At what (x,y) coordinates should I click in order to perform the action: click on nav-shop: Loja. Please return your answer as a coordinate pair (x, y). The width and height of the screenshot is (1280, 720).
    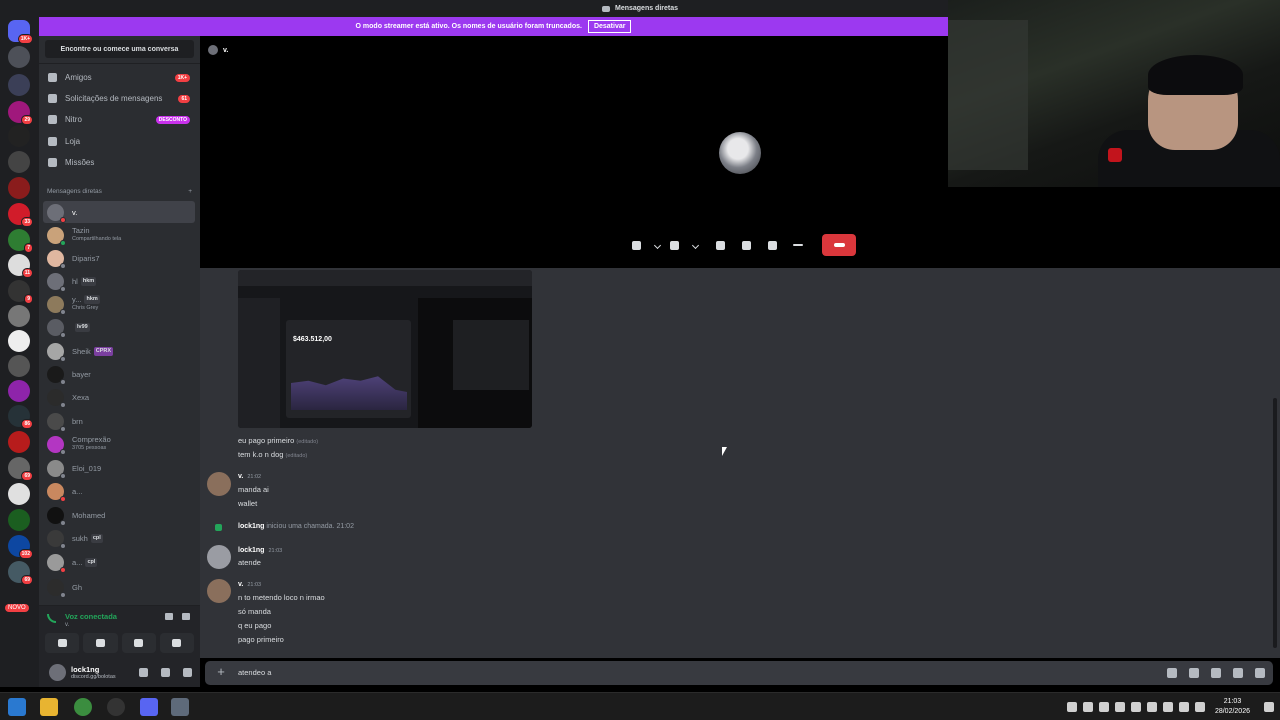
    Looking at the image, I should click on (120, 141).